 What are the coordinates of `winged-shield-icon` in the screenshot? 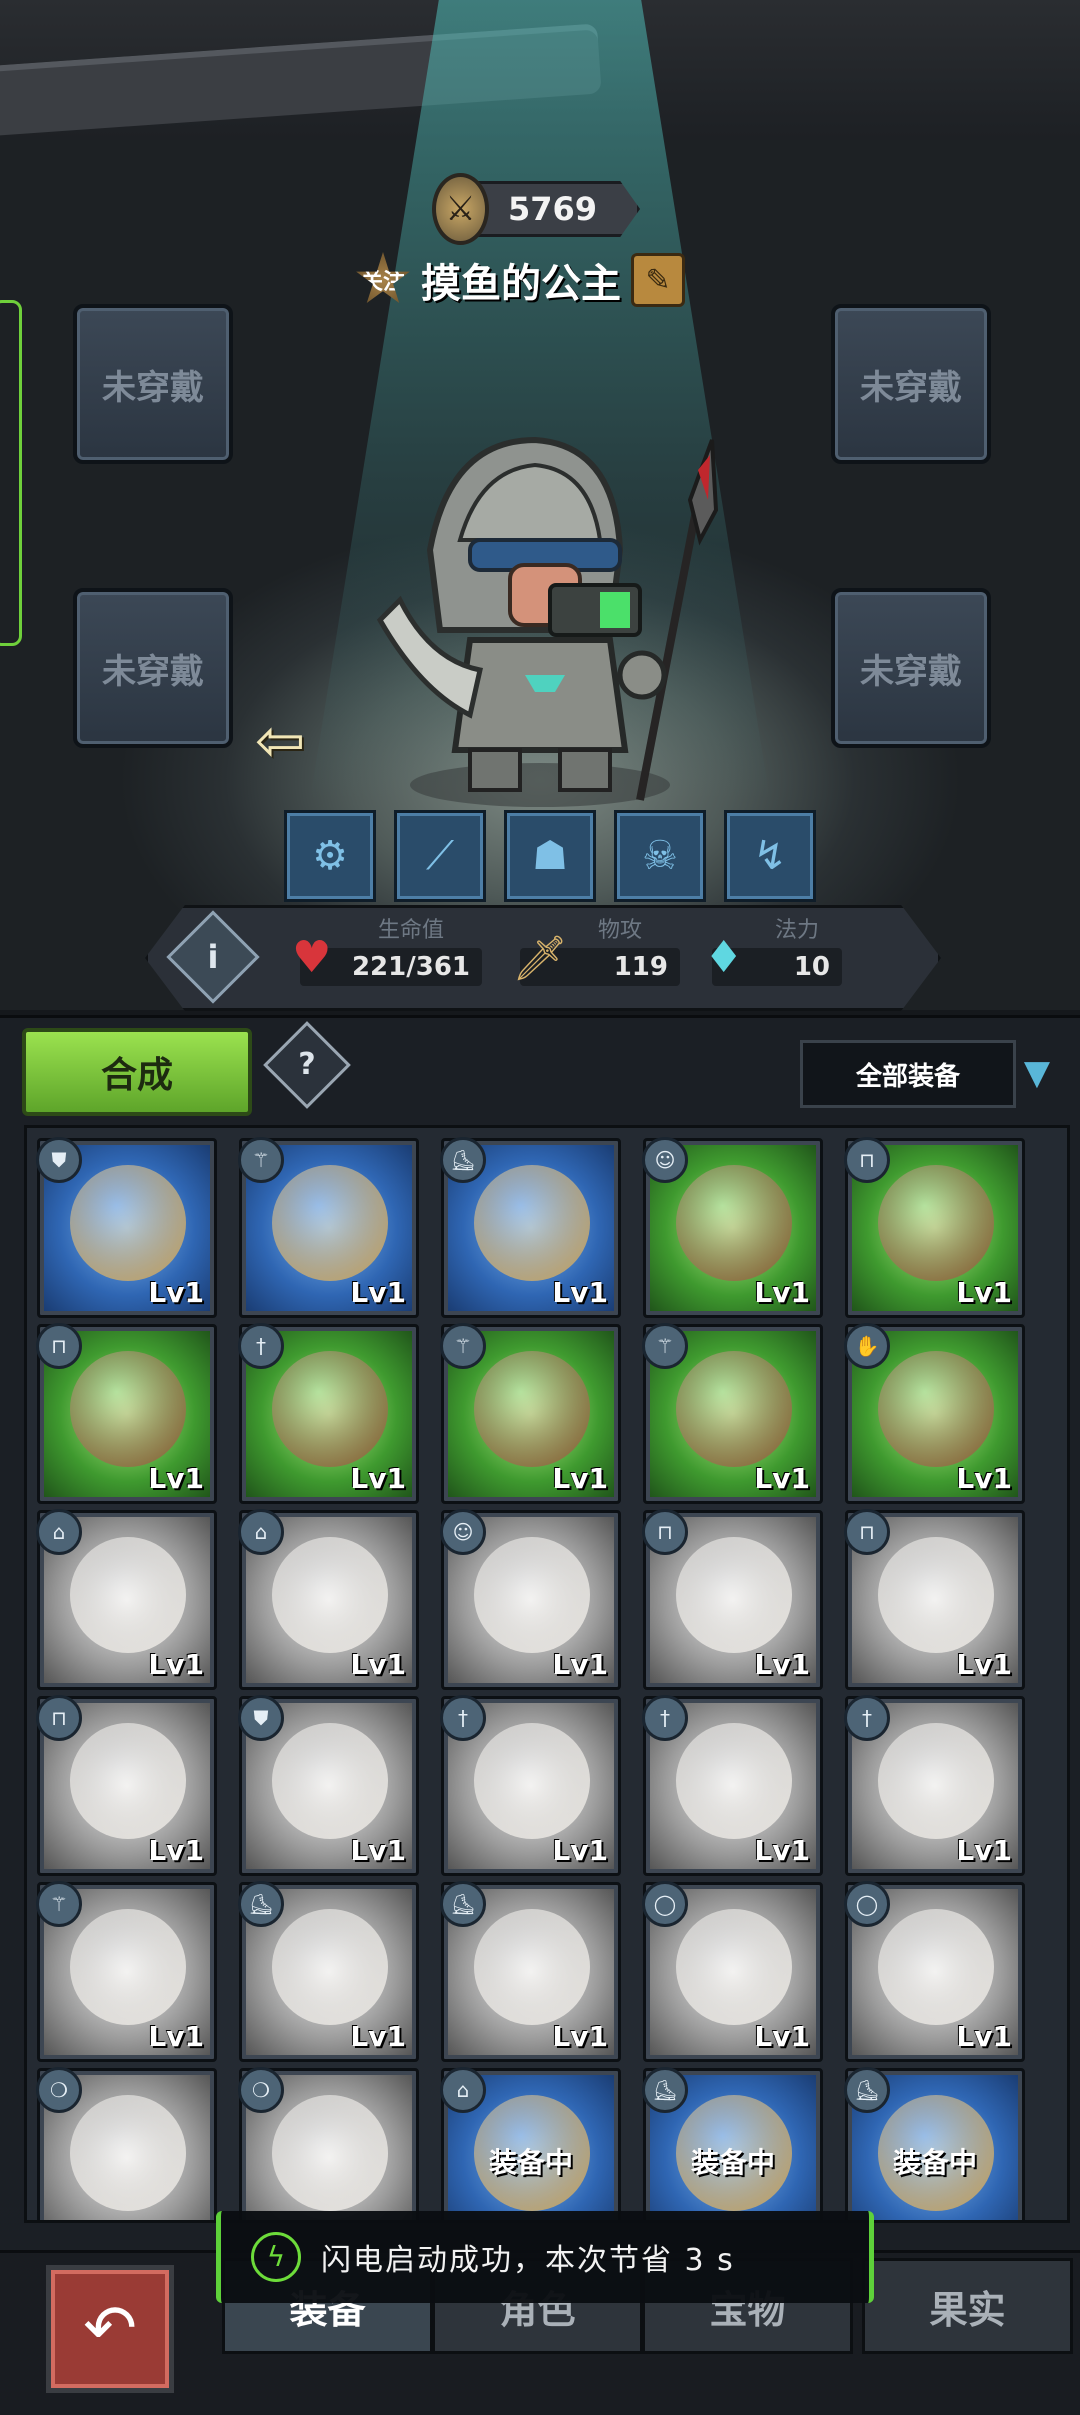 It's located at (128, 1223).